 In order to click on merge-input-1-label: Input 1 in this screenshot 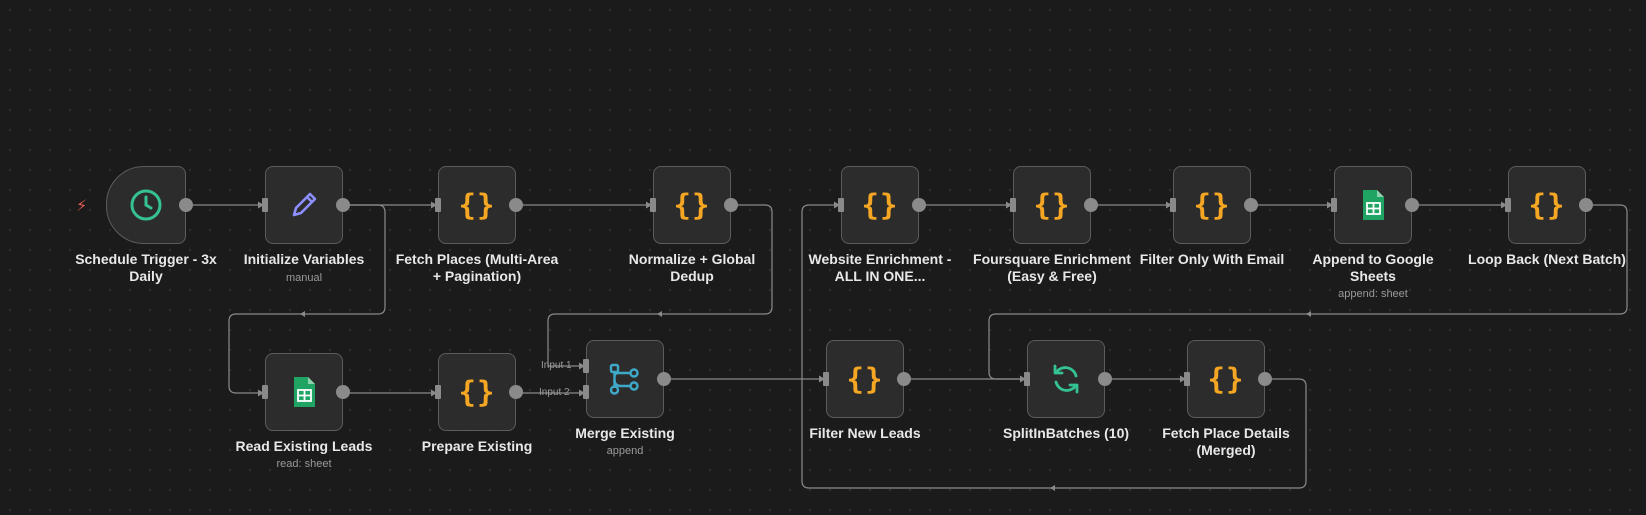, I will do `click(556, 365)`.